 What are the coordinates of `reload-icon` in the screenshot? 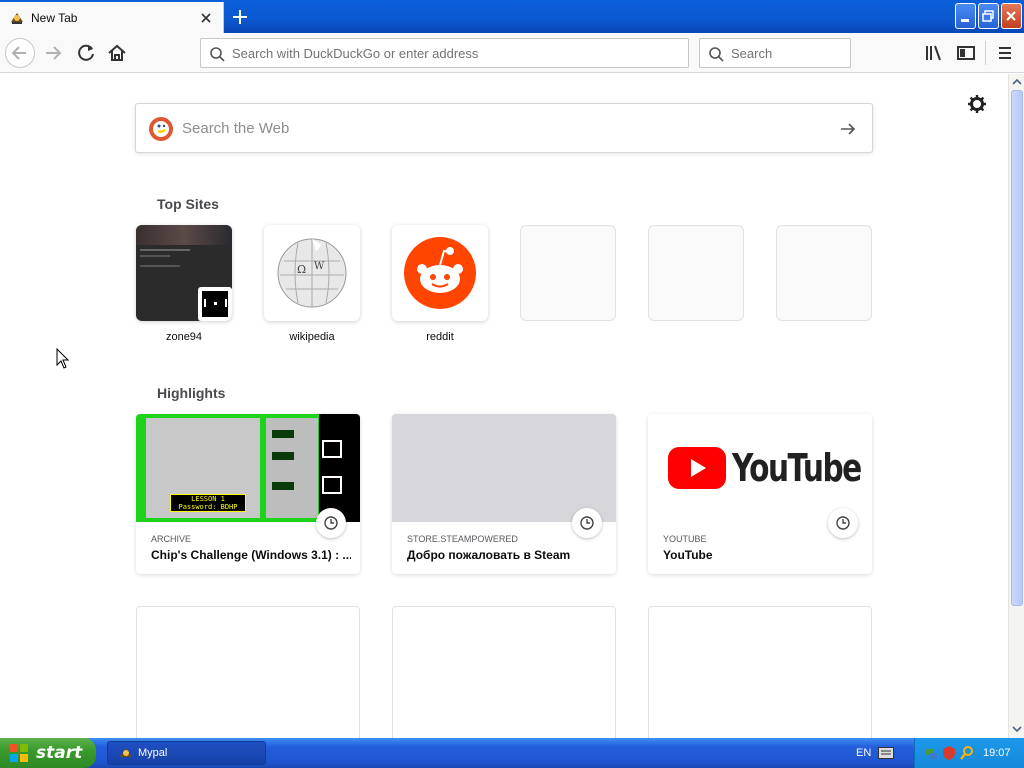 It's located at (86, 53).